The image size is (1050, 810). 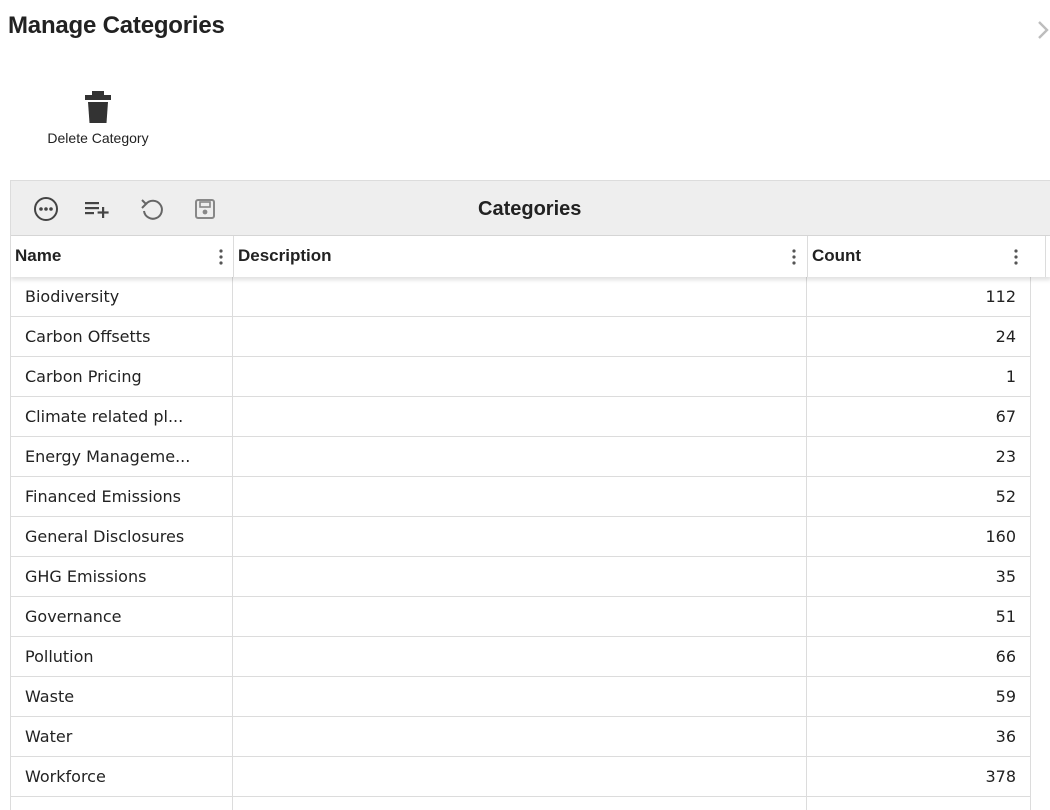 I want to click on table-row, so click(x=521, y=803).